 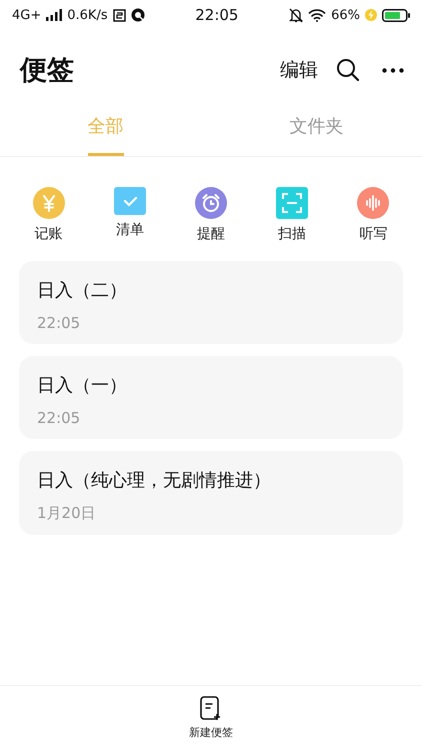 What do you see at coordinates (373, 203) in the screenshot?
I see `sound-wave-icon` at bounding box center [373, 203].